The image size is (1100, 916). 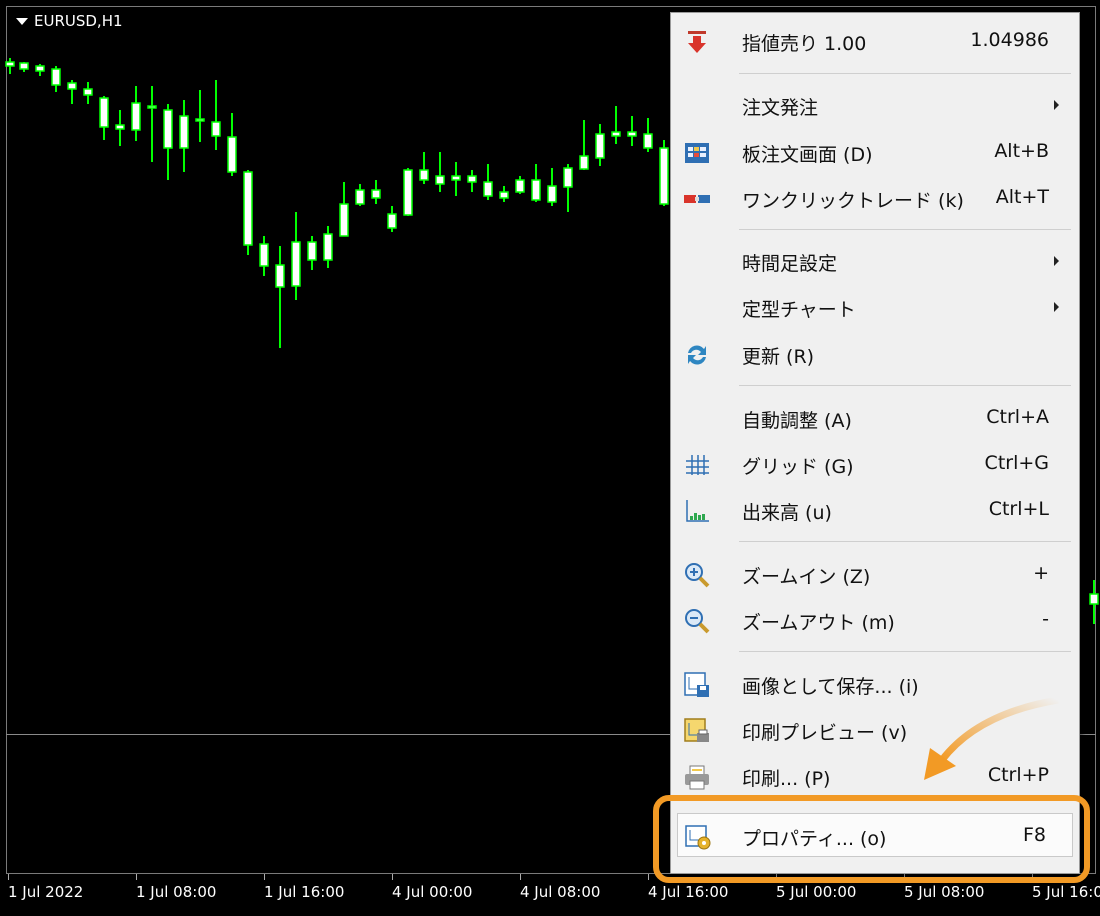 What do you see at coordinates (875, 418) in the screenshot?
I see `menu-item-auto-scroll: 自動調整 (A) Ctrl+A` at bounding box center [875, 418].